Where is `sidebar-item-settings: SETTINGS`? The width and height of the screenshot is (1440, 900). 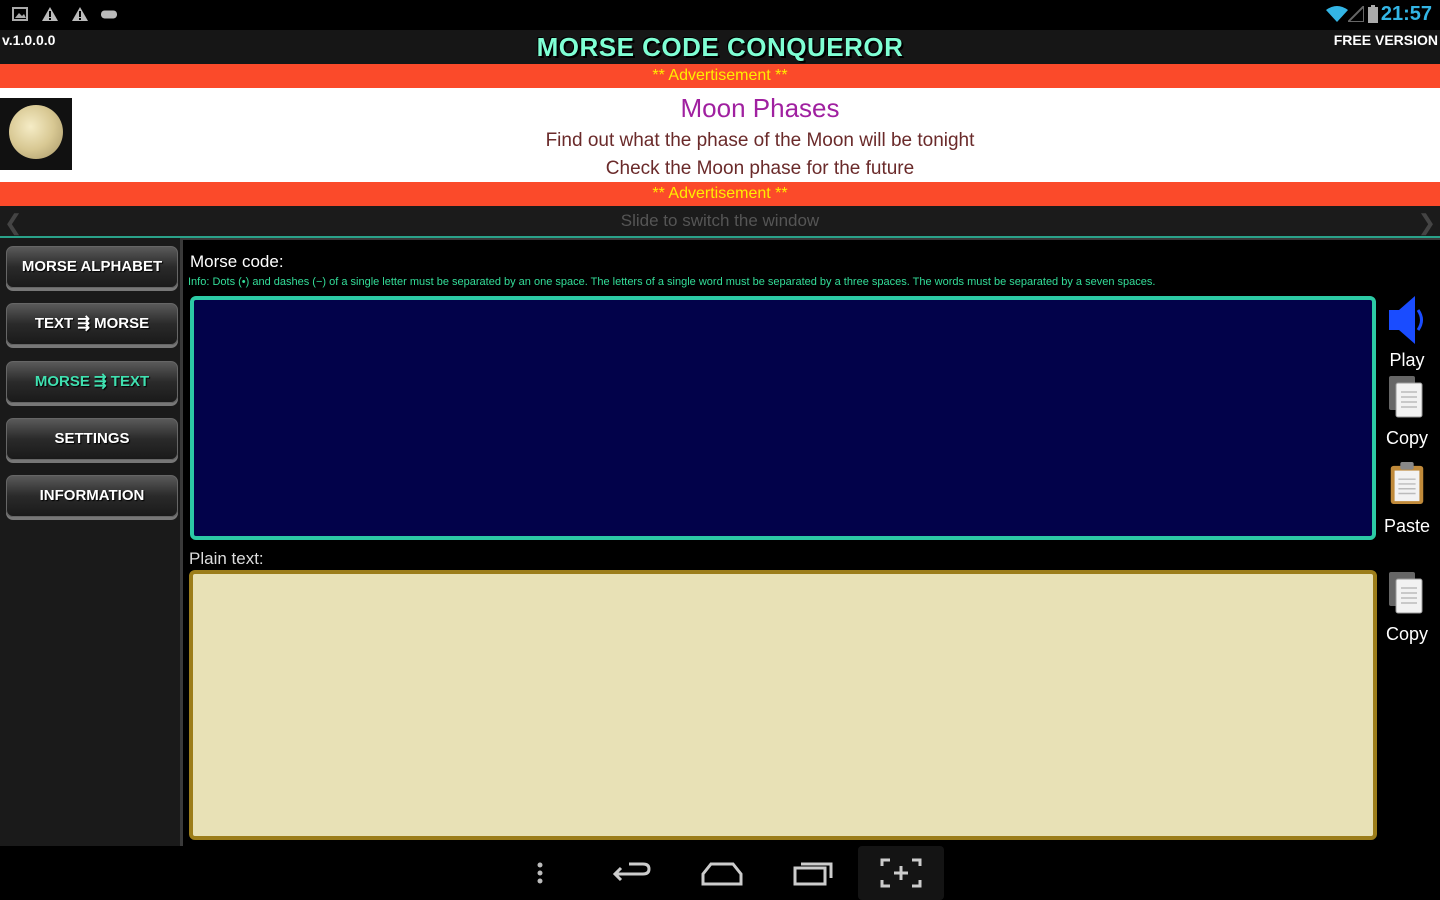 sidebar-item-settings: SETTINGS is located at coordinates (92, 439).